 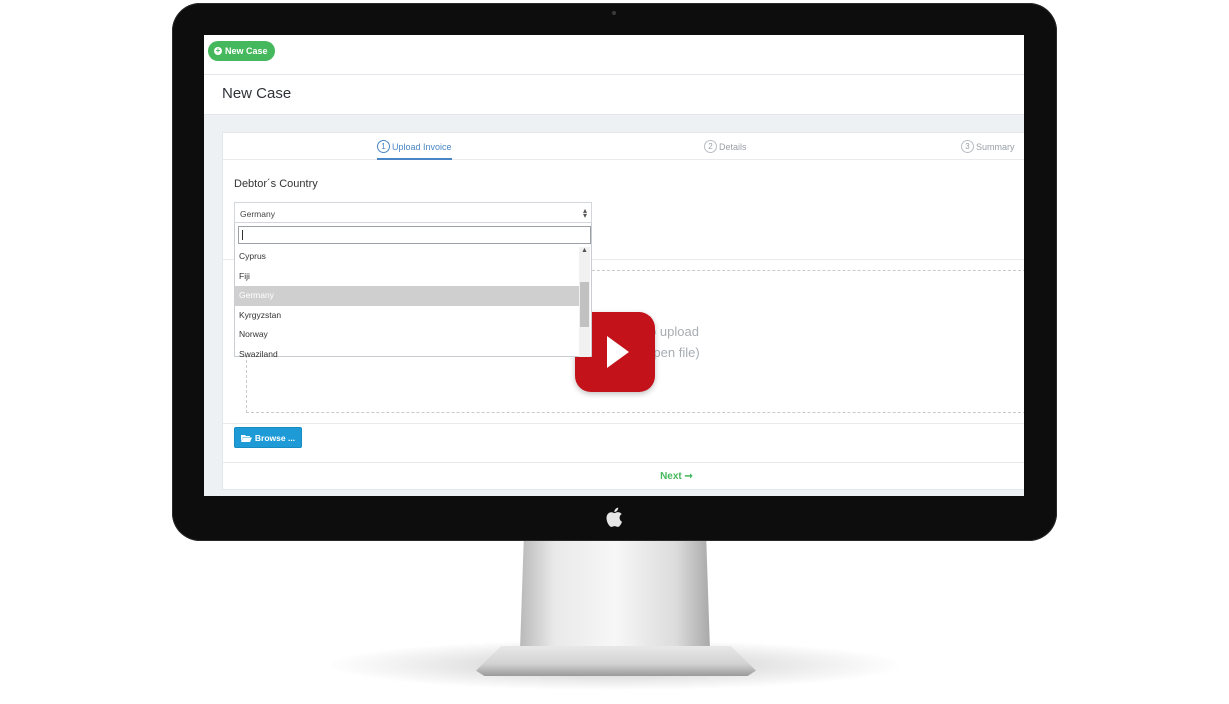 I want to click on step-label: Summary, so click(x=995, y=146).